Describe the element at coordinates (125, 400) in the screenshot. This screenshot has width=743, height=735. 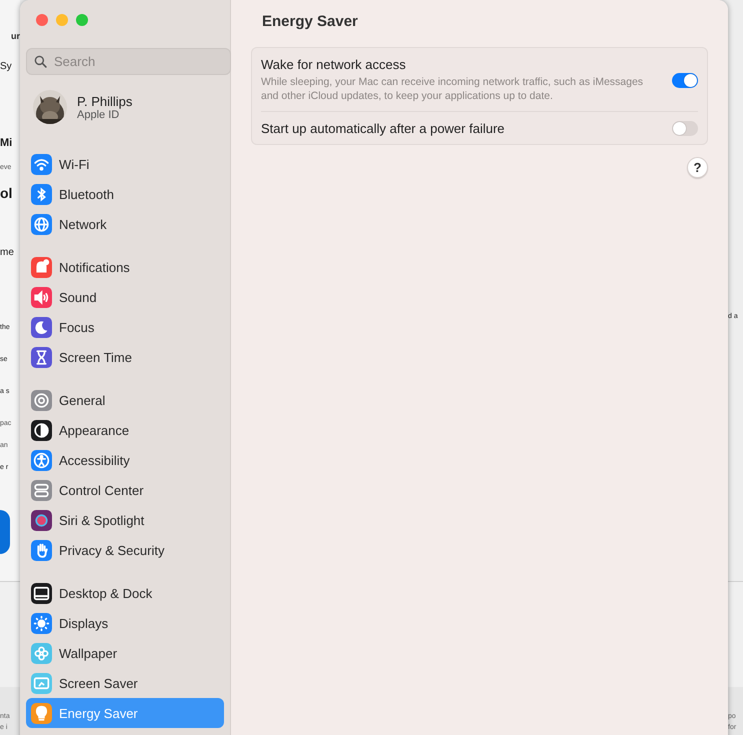
I see `sidebar-item: General` at that location.